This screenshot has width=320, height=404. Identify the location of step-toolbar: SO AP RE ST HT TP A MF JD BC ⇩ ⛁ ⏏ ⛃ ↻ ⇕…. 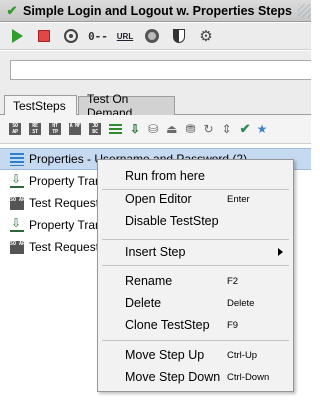
(155, 129).